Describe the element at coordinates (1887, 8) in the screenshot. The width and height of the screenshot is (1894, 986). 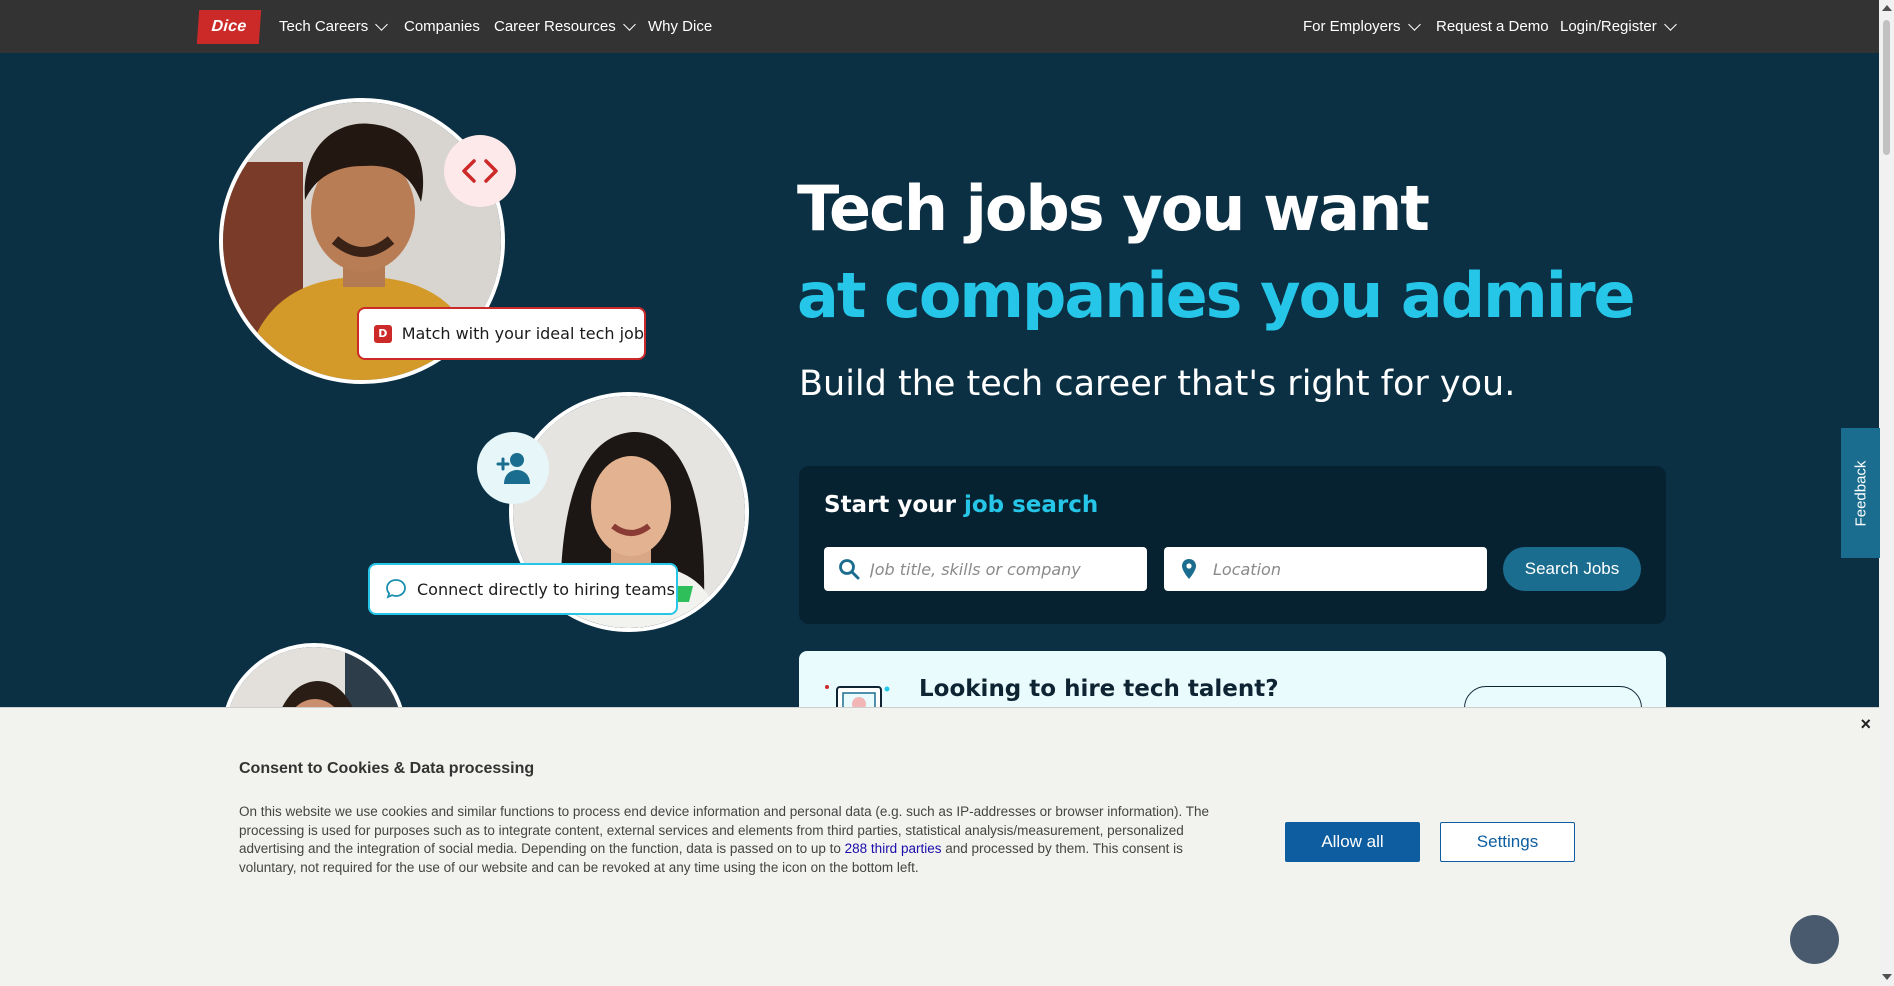
I see `scroll-up-arrow` at that location.